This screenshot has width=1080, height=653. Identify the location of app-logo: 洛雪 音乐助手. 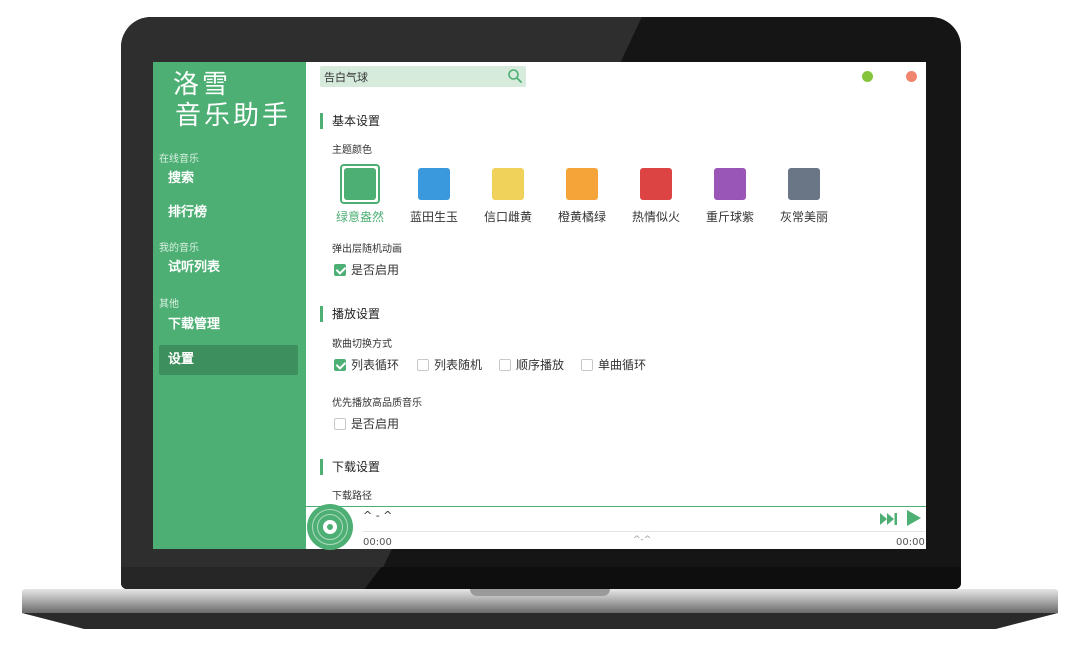
(232, 101).